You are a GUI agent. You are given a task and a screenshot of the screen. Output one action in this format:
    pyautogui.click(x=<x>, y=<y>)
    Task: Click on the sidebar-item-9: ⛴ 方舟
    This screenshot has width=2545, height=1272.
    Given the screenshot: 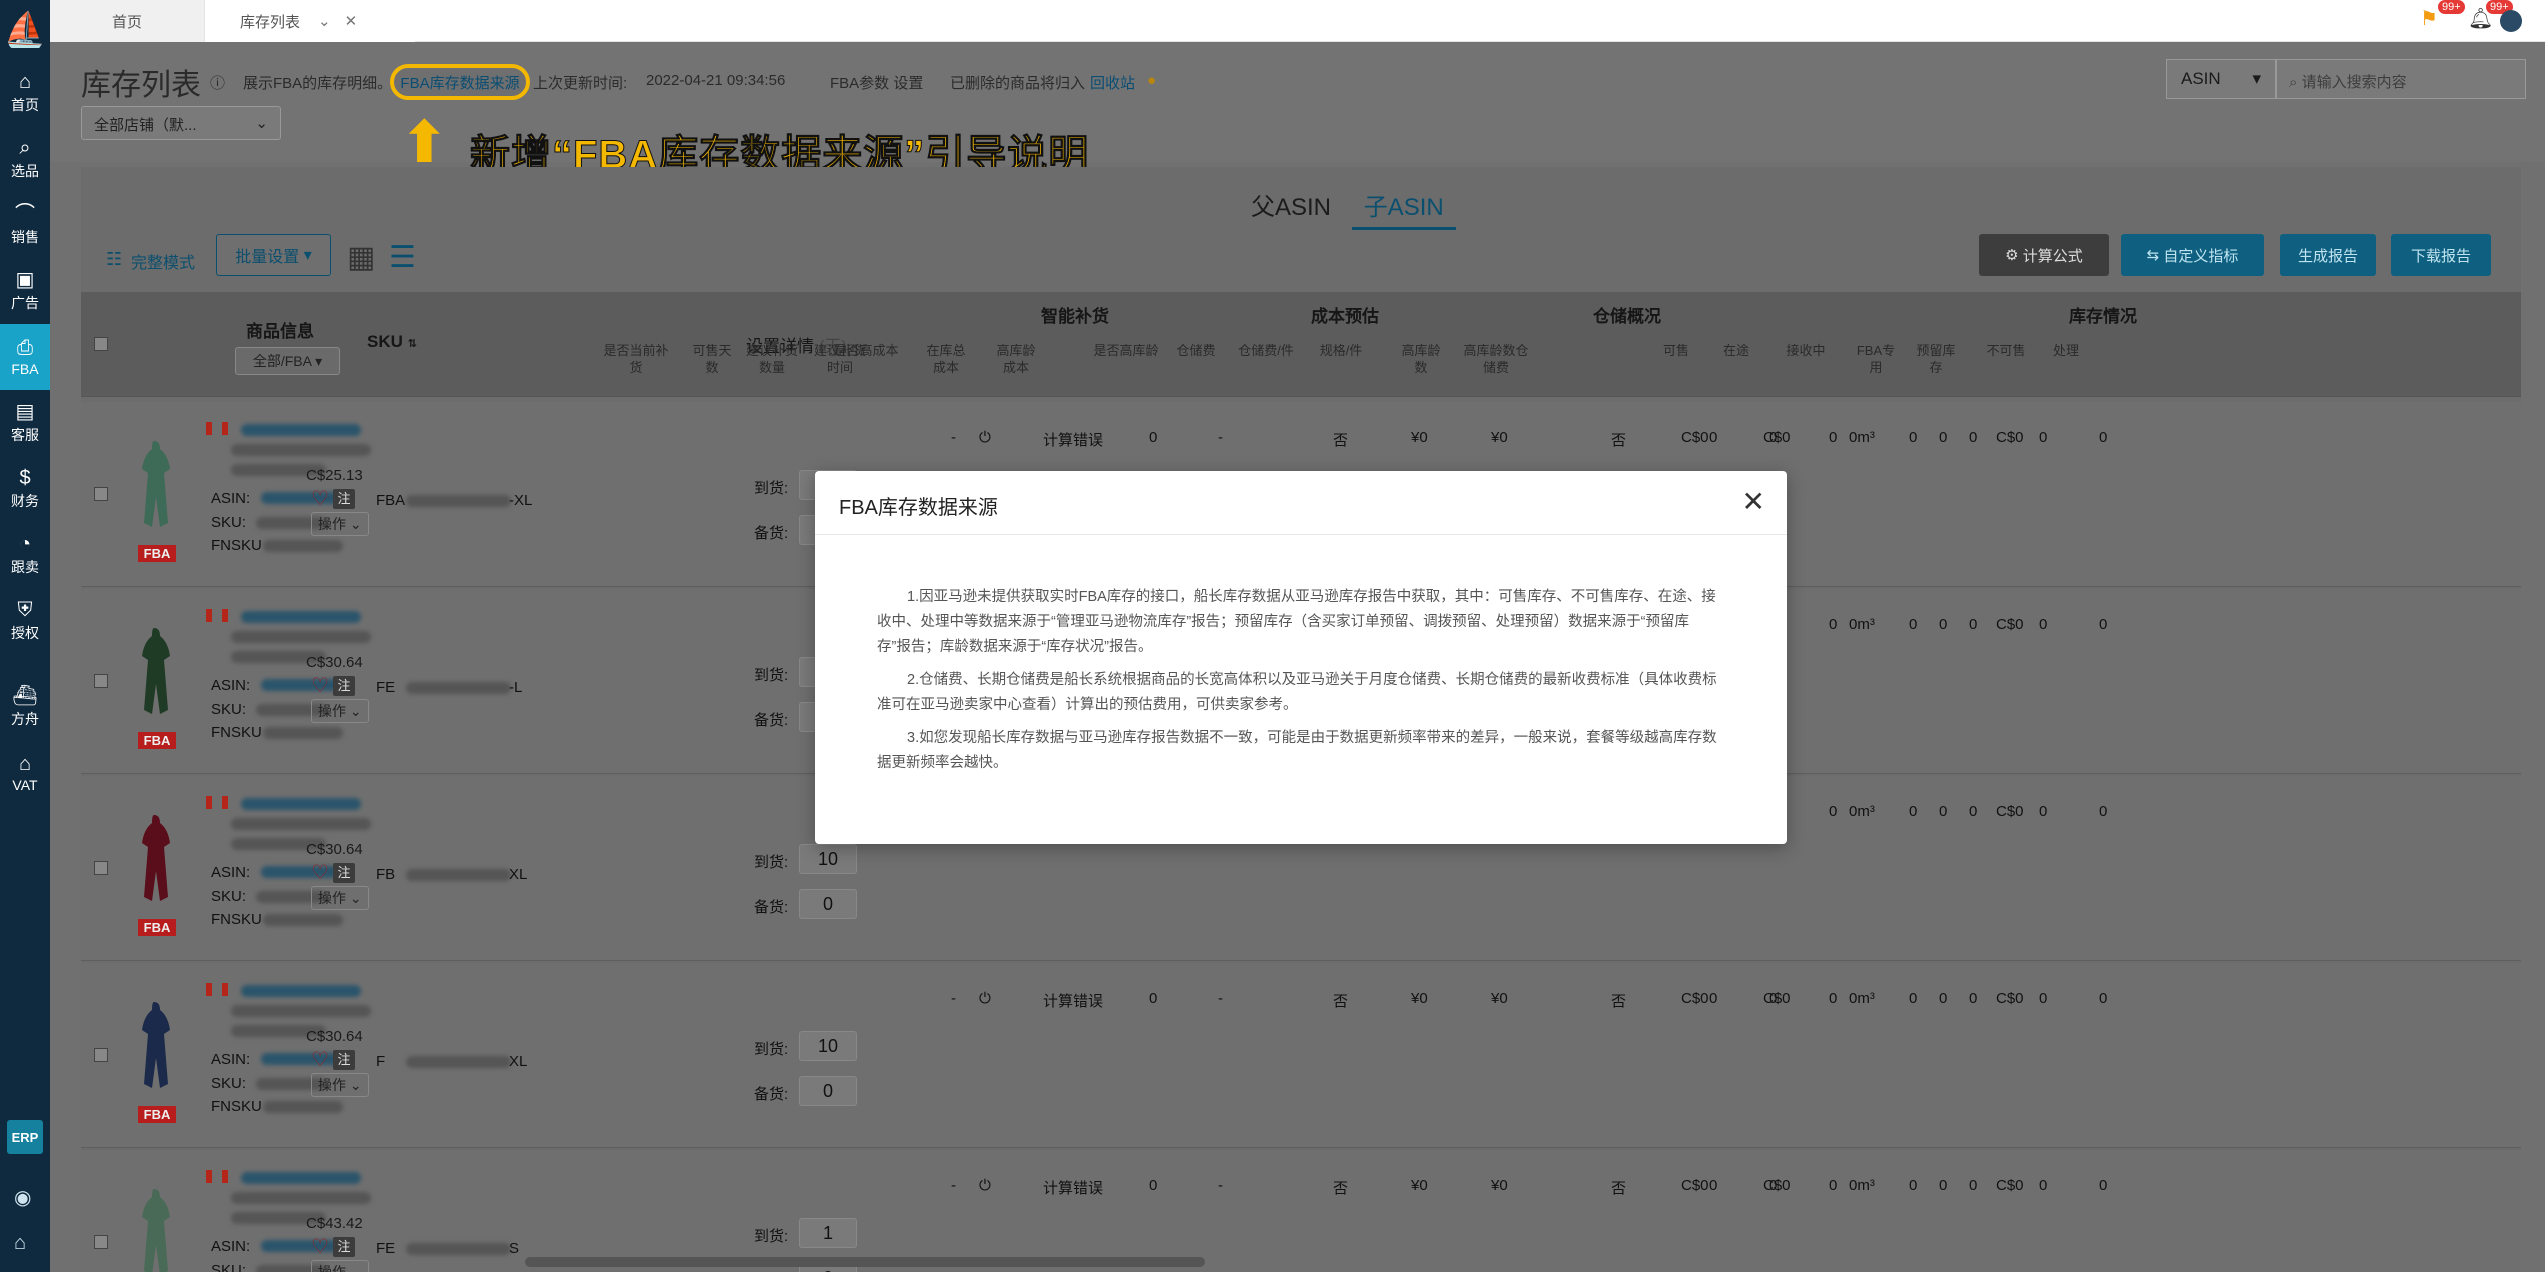 What is the action you would take?
    pyautogui.click(x=25, y=707)
    